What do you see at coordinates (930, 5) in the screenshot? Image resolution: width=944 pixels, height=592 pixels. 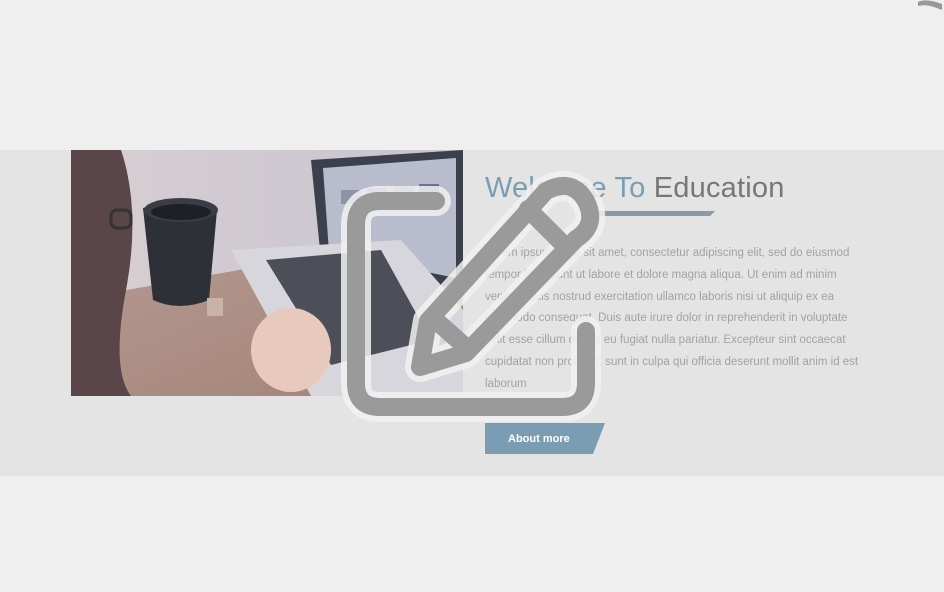 I see `corner-shape-icon` at bounding box center [930, 5].